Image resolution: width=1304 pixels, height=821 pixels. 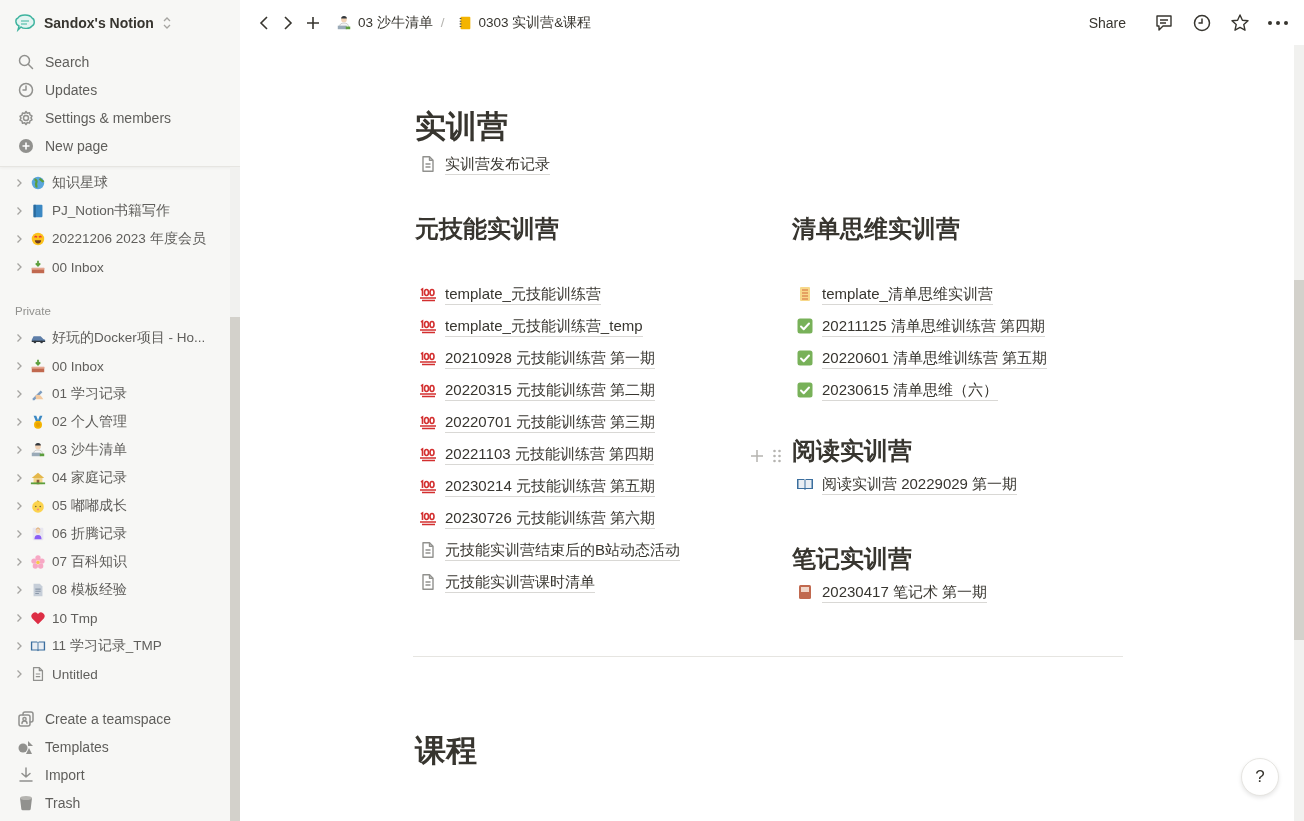 What do you see at coordinates (382, 22) in the screenshot?
I see `breadcrumb-link: 03 沙牛清单` at bounding box center [382, 22].